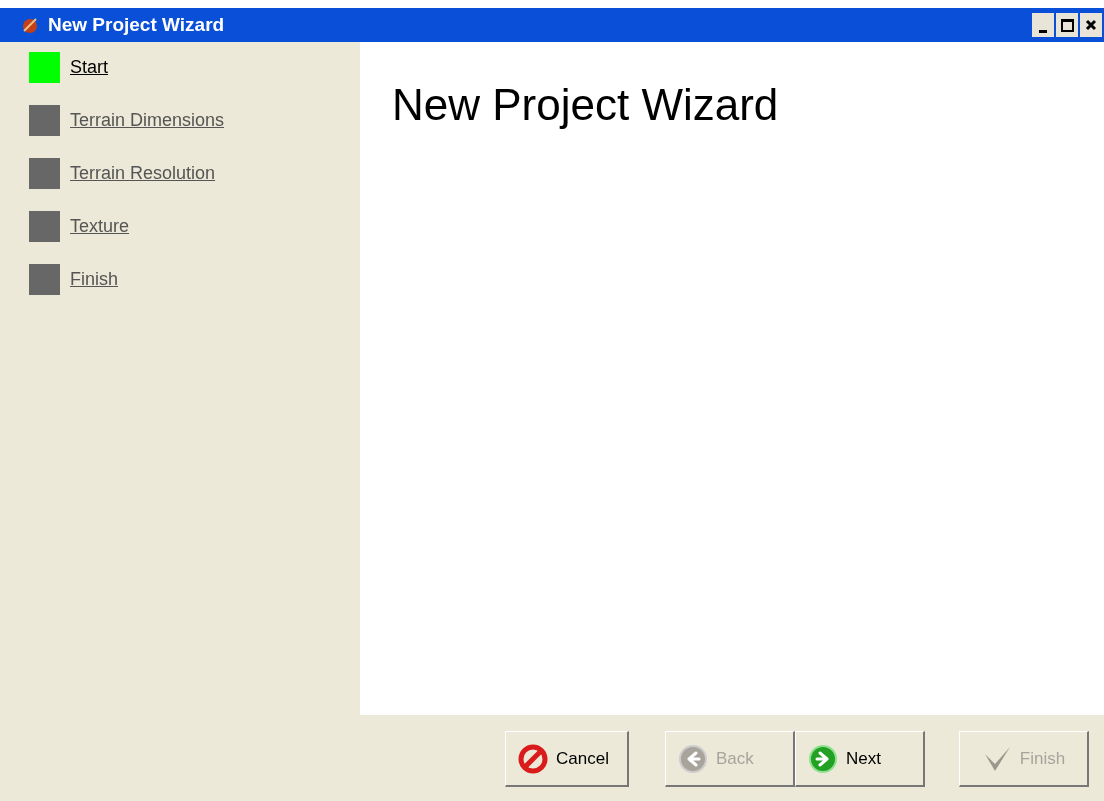  I want to click on step-link: Terrain Dimensions, so click(147, 120).